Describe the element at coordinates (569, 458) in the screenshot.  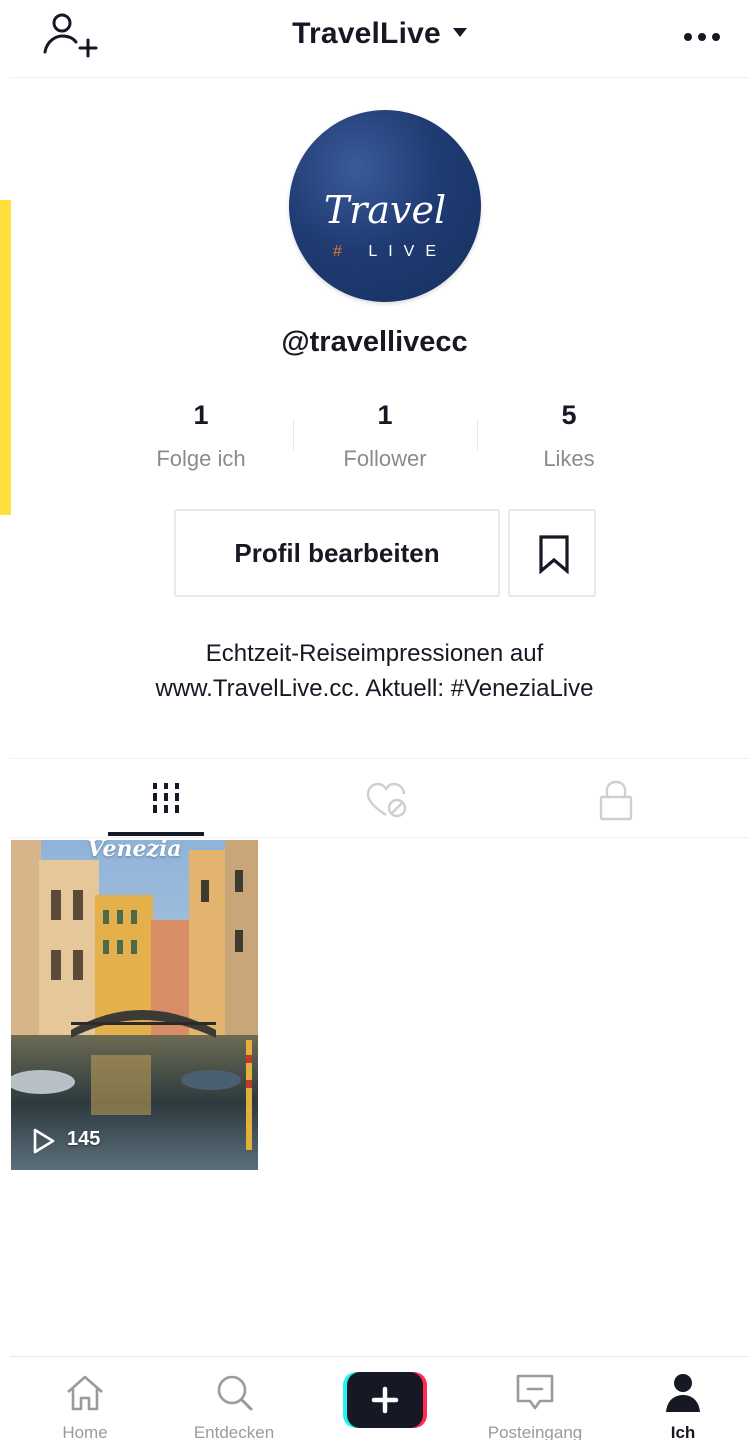
I see `stat-likes-label: Likes` at that location.